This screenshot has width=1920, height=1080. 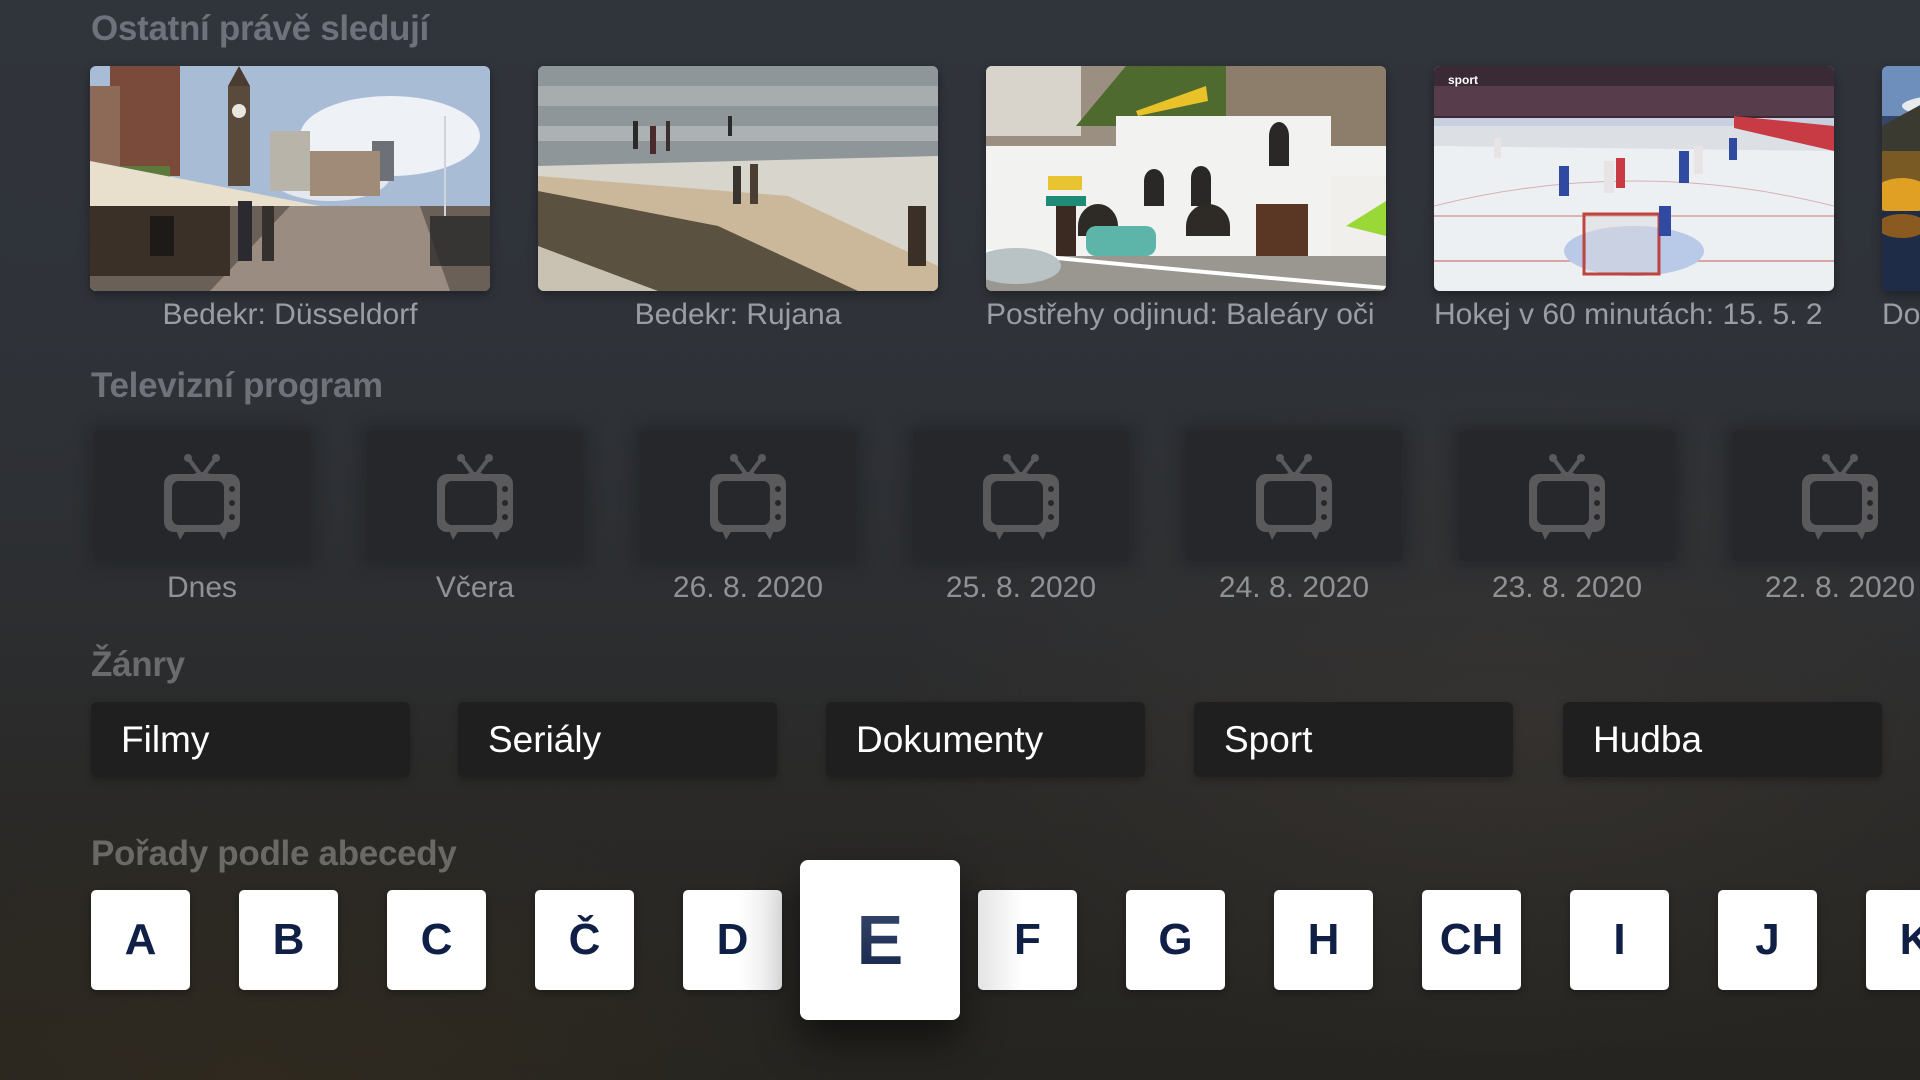 I want to click on watching-card: Bedekr: Rujana, so click(x=738, y=199).